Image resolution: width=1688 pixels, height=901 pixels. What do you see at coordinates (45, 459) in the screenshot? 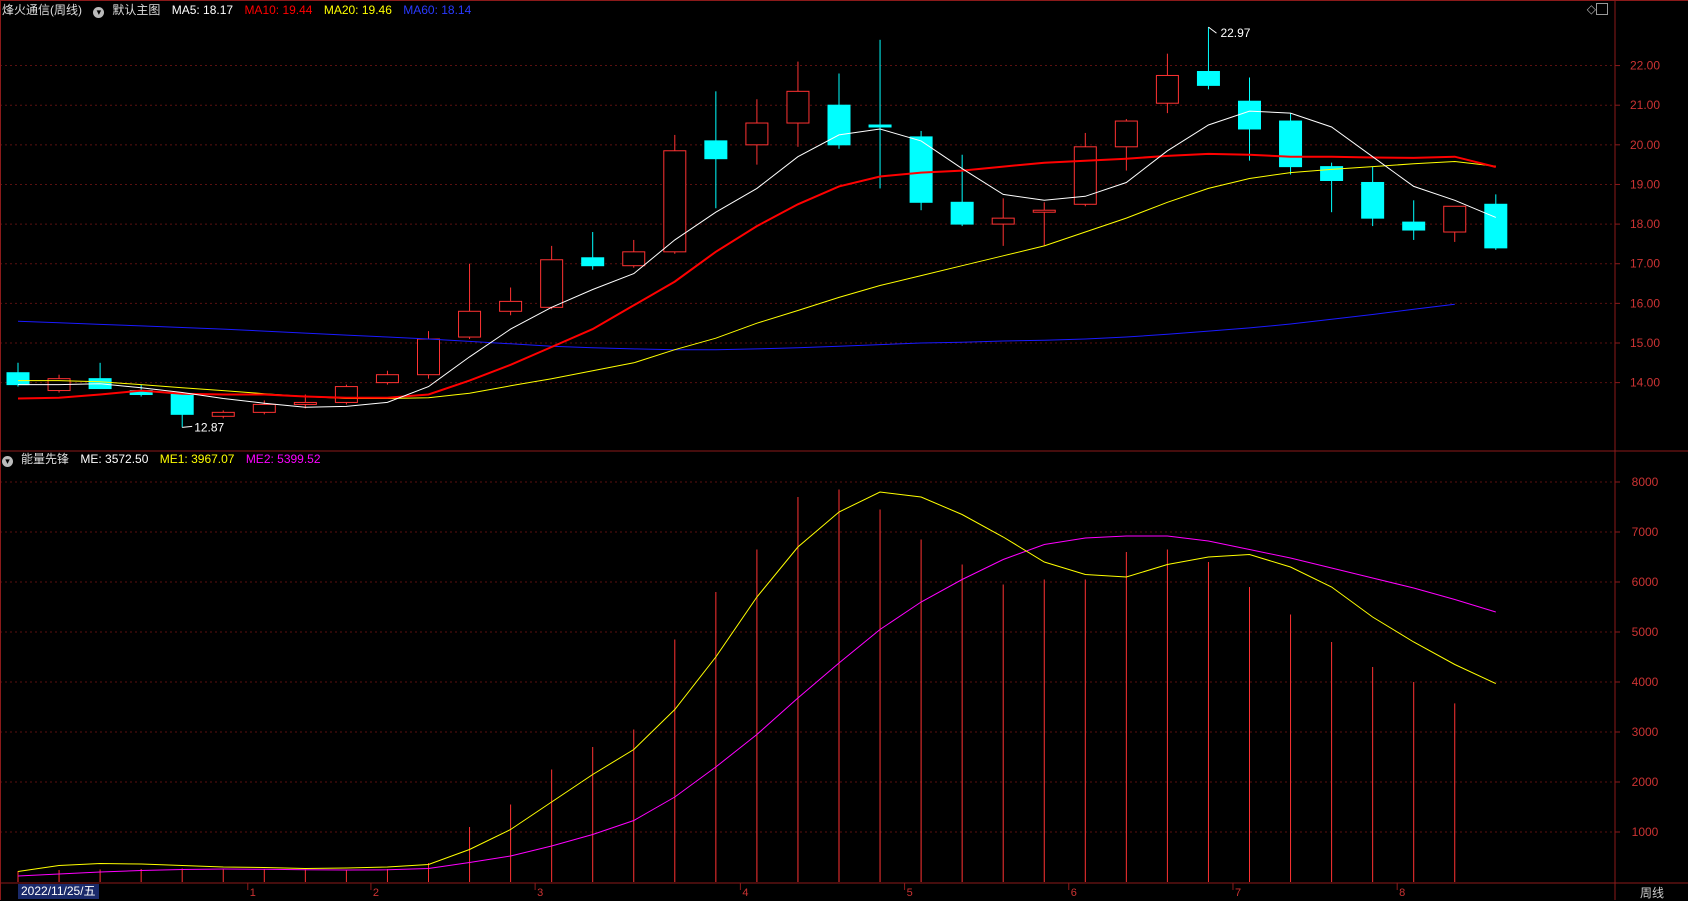
I see `sub-indicator-name: 能量先锋` at bounding box center [45, 459].